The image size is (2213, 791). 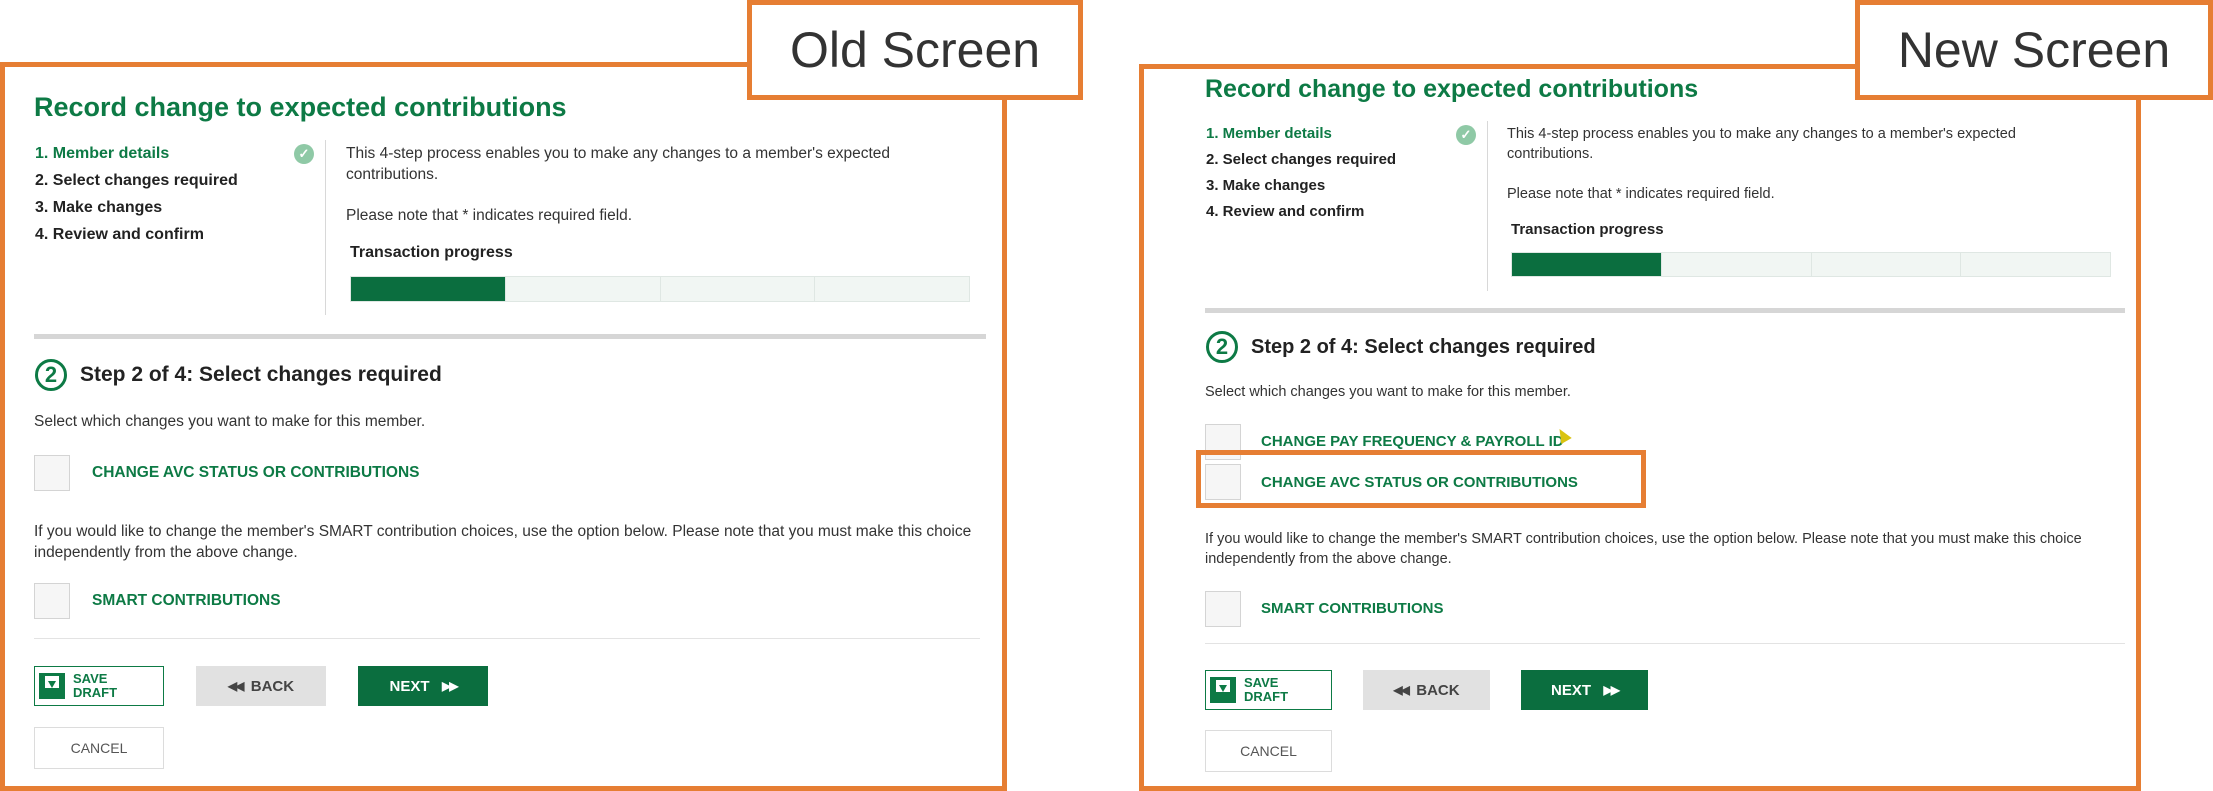 I want to click on old-screen-tag-text: Old Screen, so click(x=915, y=50).